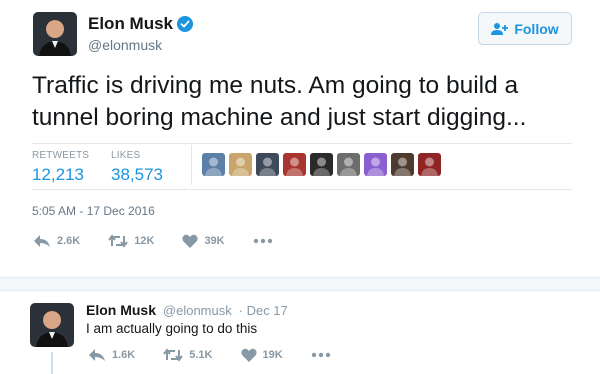 The height and width of the screenshot is (374, 600). Describe the element at coordinates (214, 241) in the screenshot. I see `like-count: 39K` at that location.